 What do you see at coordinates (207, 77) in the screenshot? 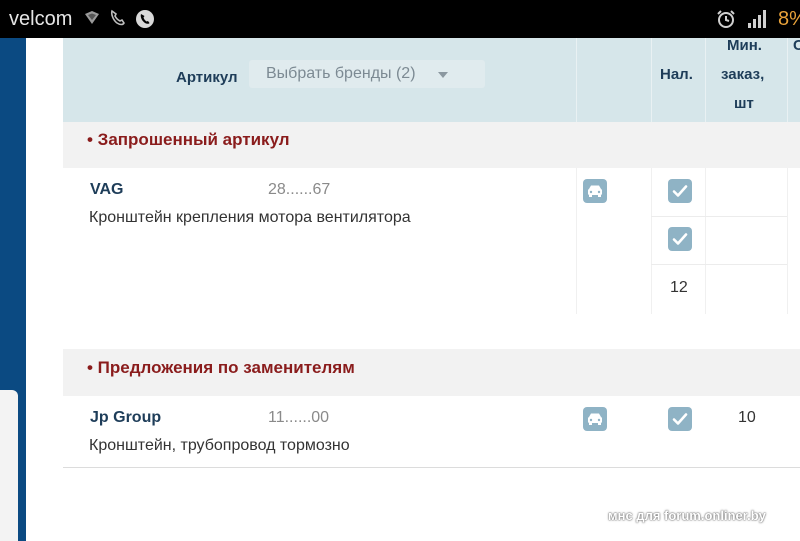
I see `column-header-article: Артикул` at bounding box center [207, 77].